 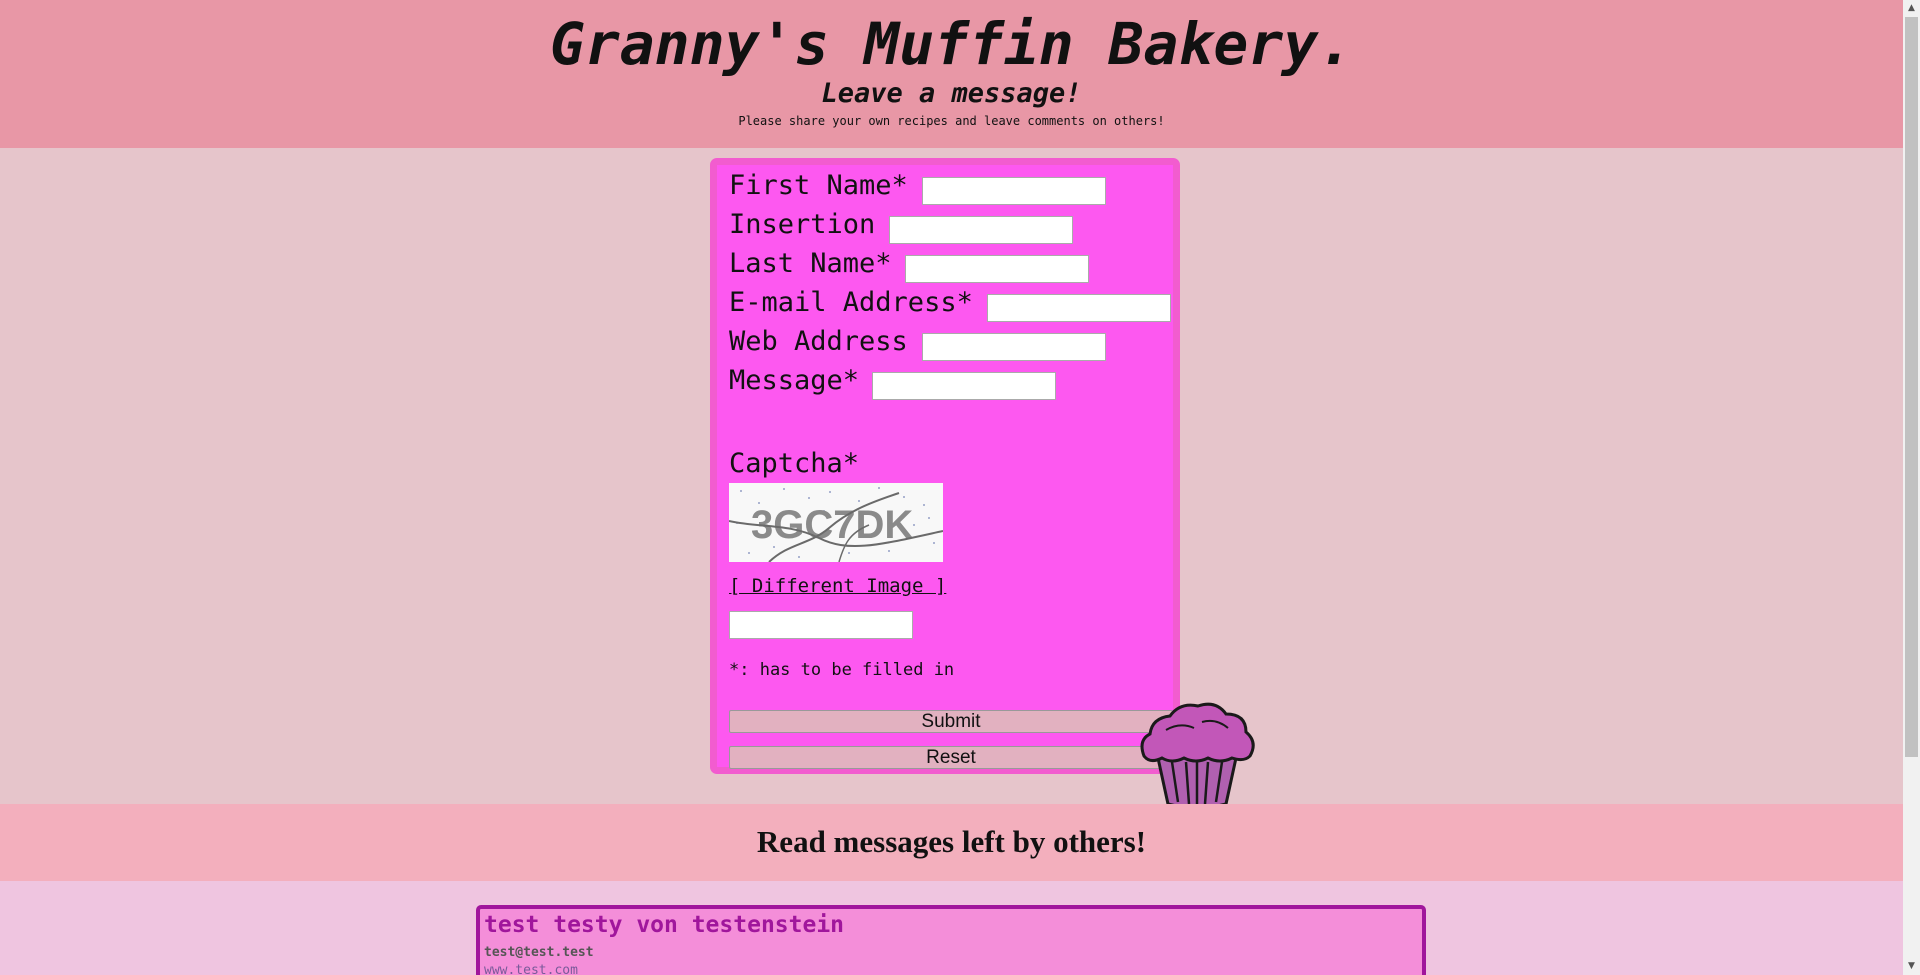 What do you see at coordinates (1079, 308) in the screenshot?
I see `email-input` at bounding box center [1079, 308].